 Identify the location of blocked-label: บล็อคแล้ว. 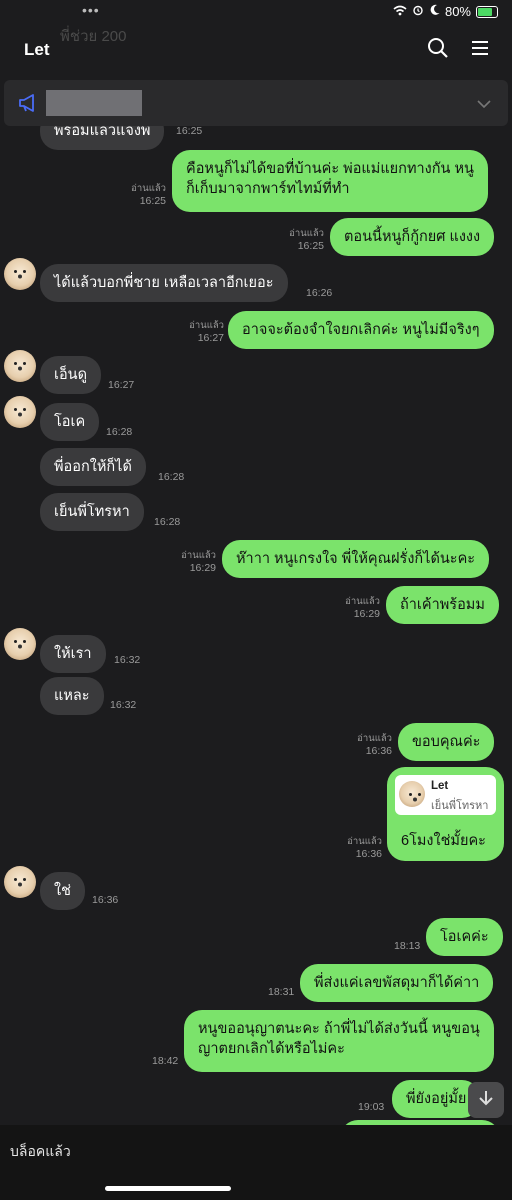
(40, 1151).